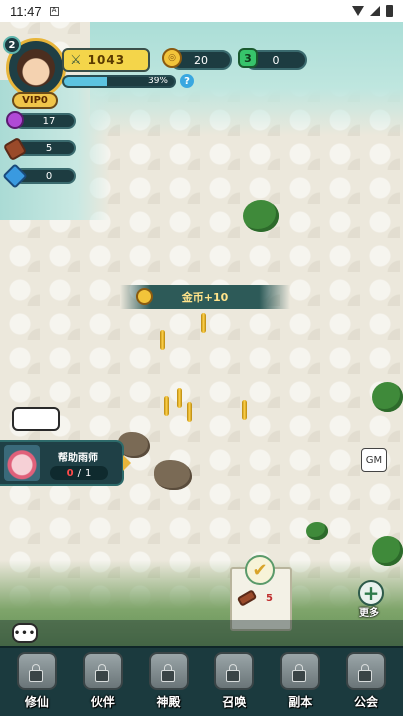  I want to click on quest-progress: 0 / 1, so click(79, 473).